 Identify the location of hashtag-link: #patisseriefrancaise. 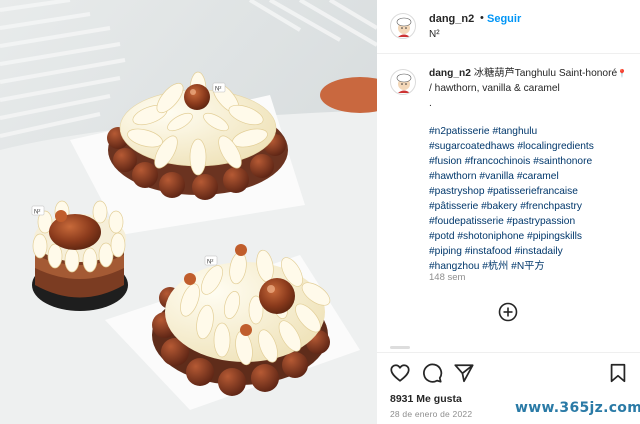
(532, 191).